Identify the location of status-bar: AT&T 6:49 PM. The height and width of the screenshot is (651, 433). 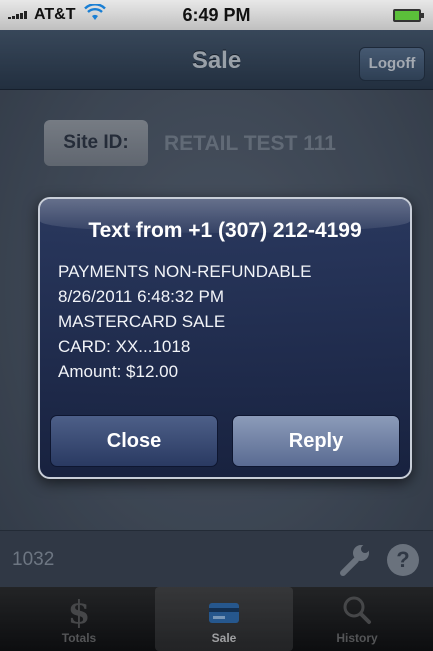
(216, 15).